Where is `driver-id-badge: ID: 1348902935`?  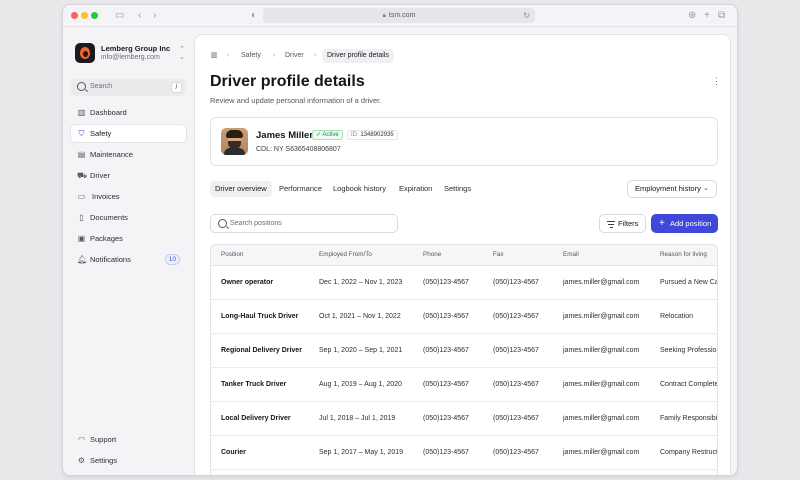
driver-id-badge: ID: 1348902935 is located at coordinates (372, 135).